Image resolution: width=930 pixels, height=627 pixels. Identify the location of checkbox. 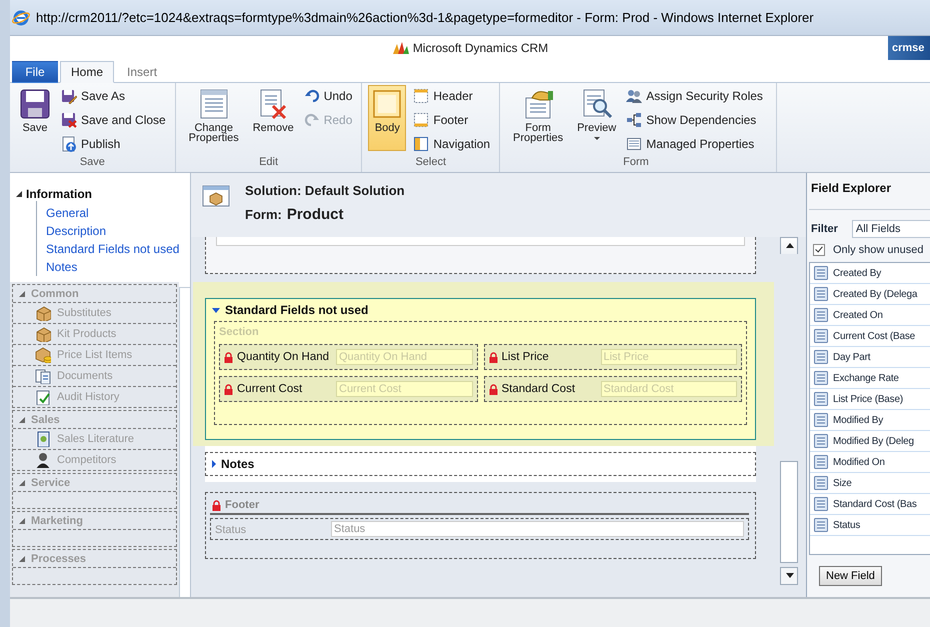
(819, 250).